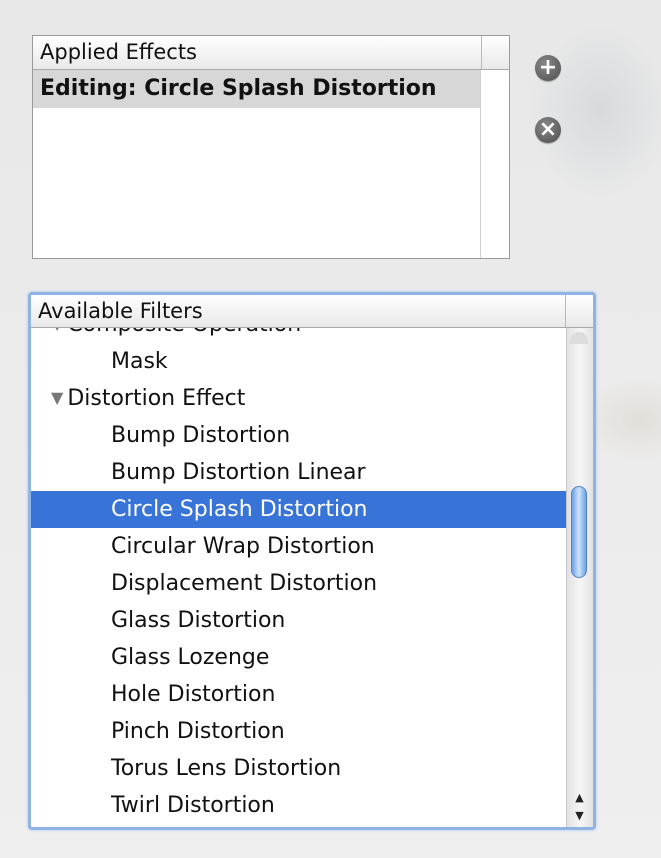 The image size is (661, 858). What do you see at coordinates (299, 805) in the screenshot?
I see `filter-item: Twirl Distortion` at bounding box center [299, 805].